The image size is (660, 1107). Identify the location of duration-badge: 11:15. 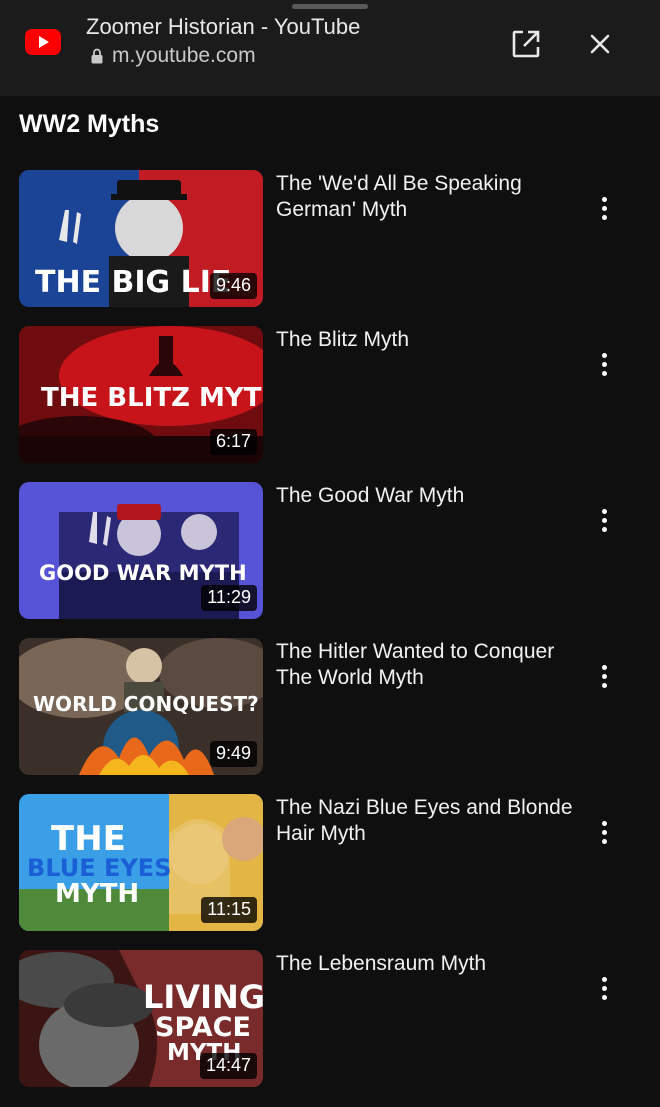
(229, 910).